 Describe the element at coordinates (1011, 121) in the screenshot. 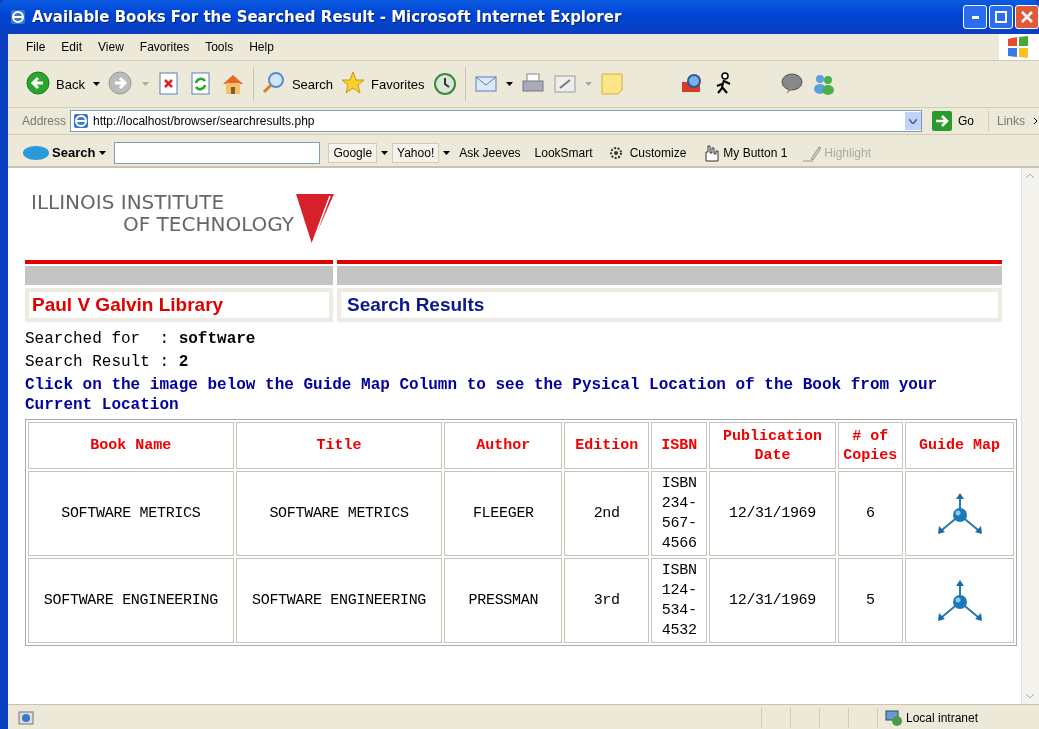

I see `links-button: Links` at that location.